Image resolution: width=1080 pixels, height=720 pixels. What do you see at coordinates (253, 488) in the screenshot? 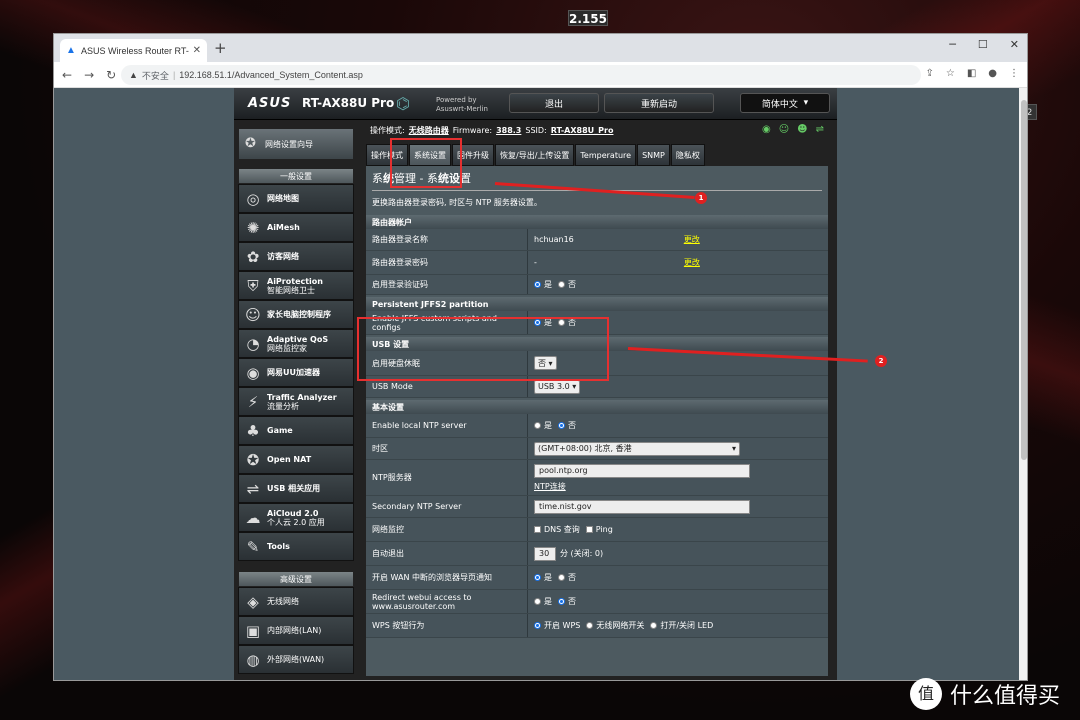
I see `usb-icon: ⇌` at bounding box center [253, 488].